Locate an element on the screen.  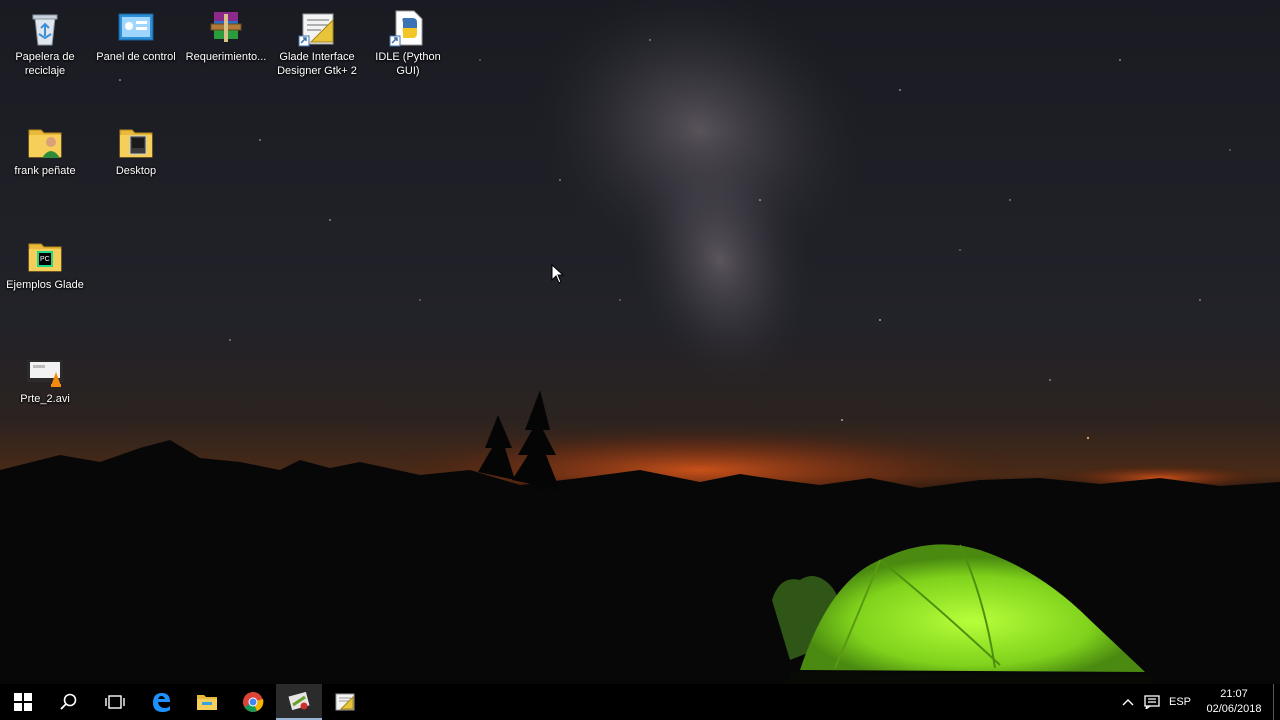
search-button is located at coordinates (69, 702).